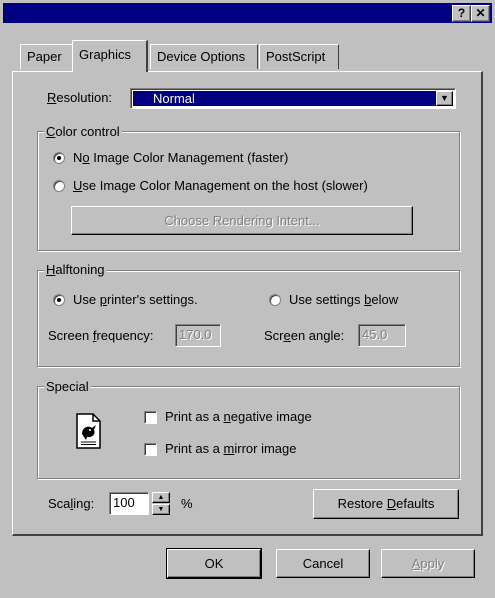  Describe the element at coordinates (247, 13) in the screenshot. I see `title-bar` at that location.